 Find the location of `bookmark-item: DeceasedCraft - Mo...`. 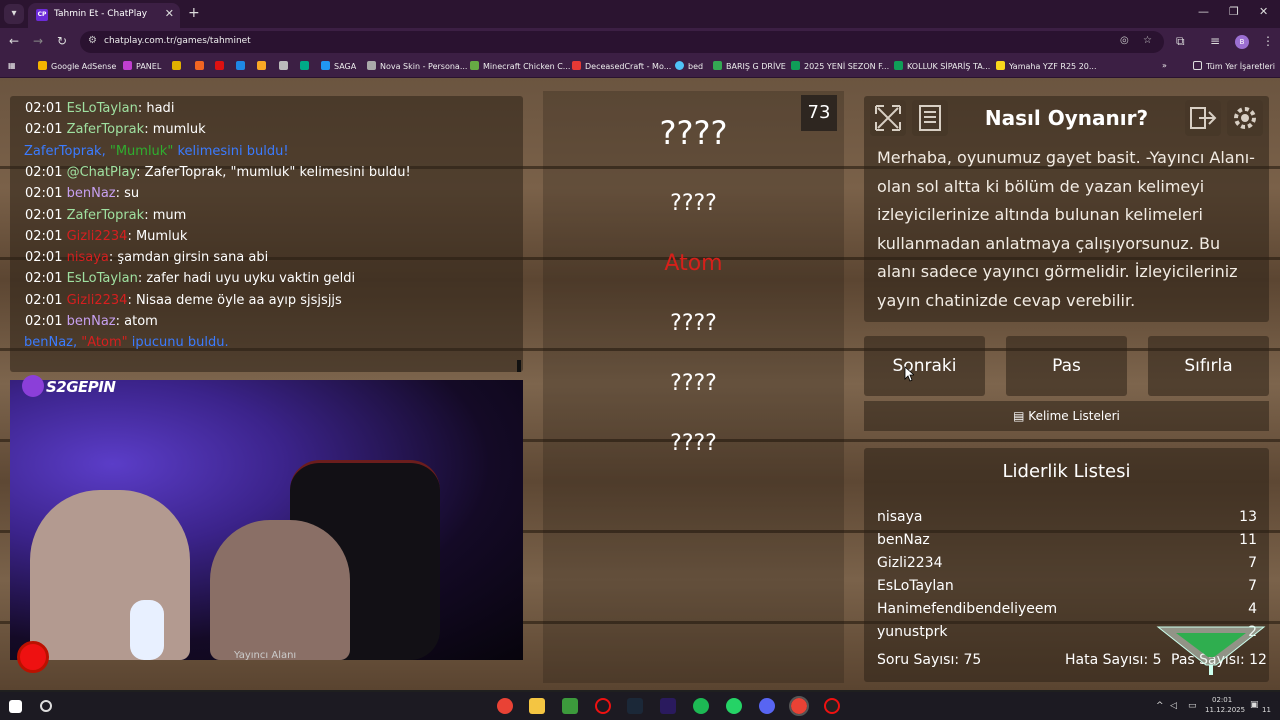

bookmark-item: DeceasedCraft - Mo... is located at coordinates (621, 66).